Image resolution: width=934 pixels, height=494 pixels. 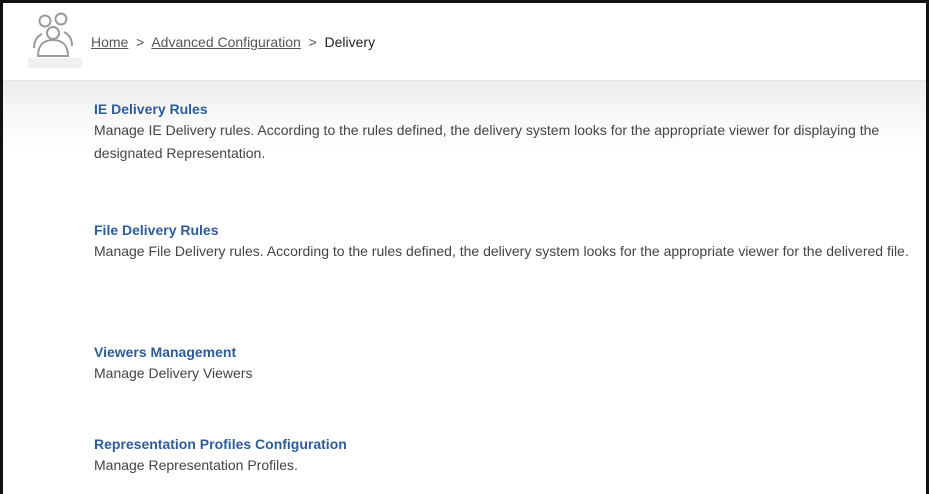 What do you see at coordinates (504, 352) in the screenshot?
I see `viewers-management-link: Viewers Management` at bounding box center [504, 352].